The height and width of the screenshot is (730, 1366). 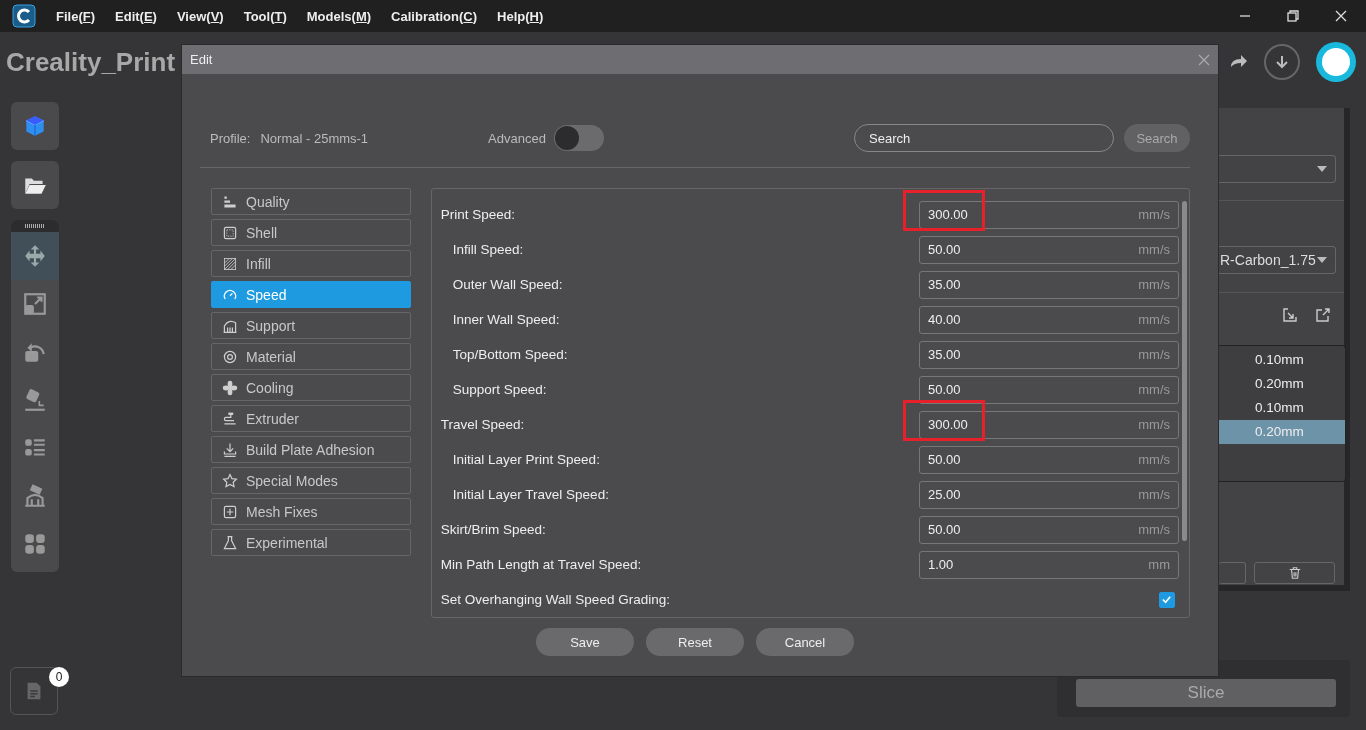 What do you see at coordinates (984, 138) in the screenshot?
I see `search-field: Search` at bounding box center [984, 138].